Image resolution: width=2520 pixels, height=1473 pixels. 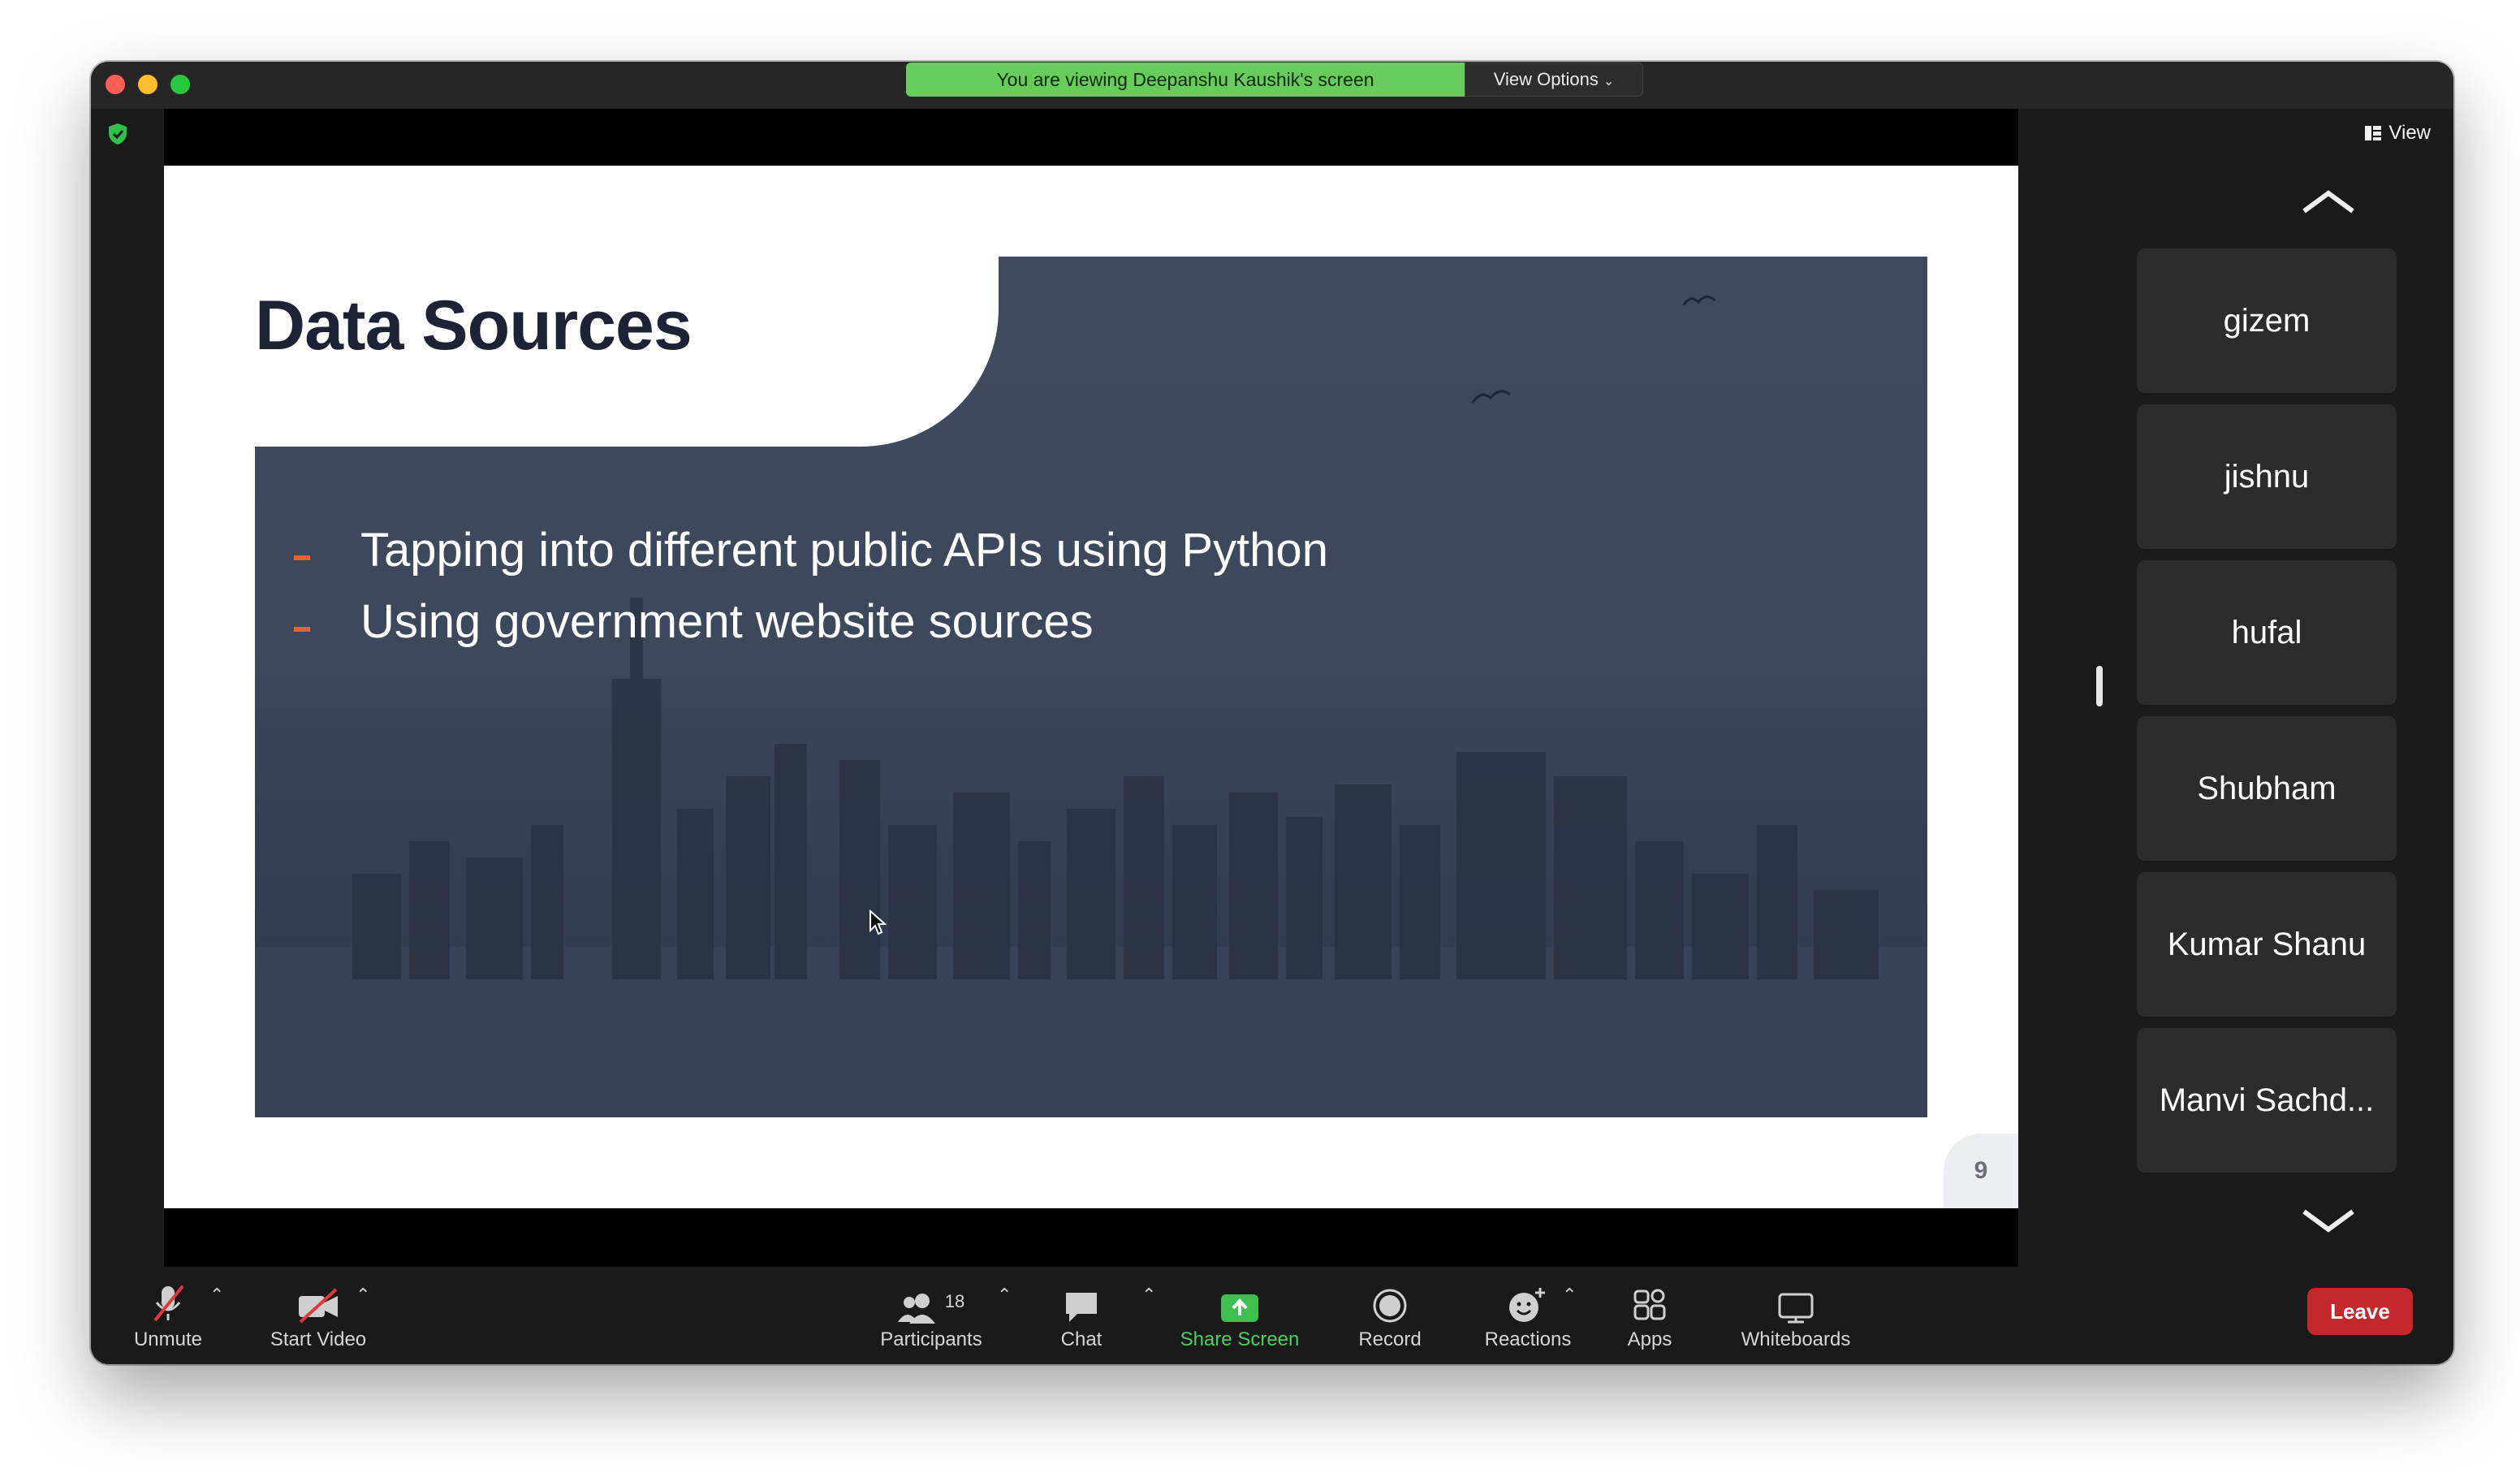 I want to click on participant-name: jishnu, so click(x=2267, y=476).